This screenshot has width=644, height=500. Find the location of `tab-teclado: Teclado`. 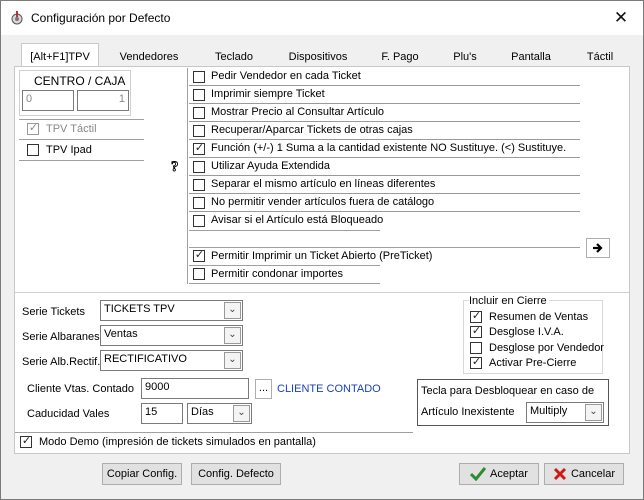

tab-teclado: Teclado is located at coordinates (234, 57).